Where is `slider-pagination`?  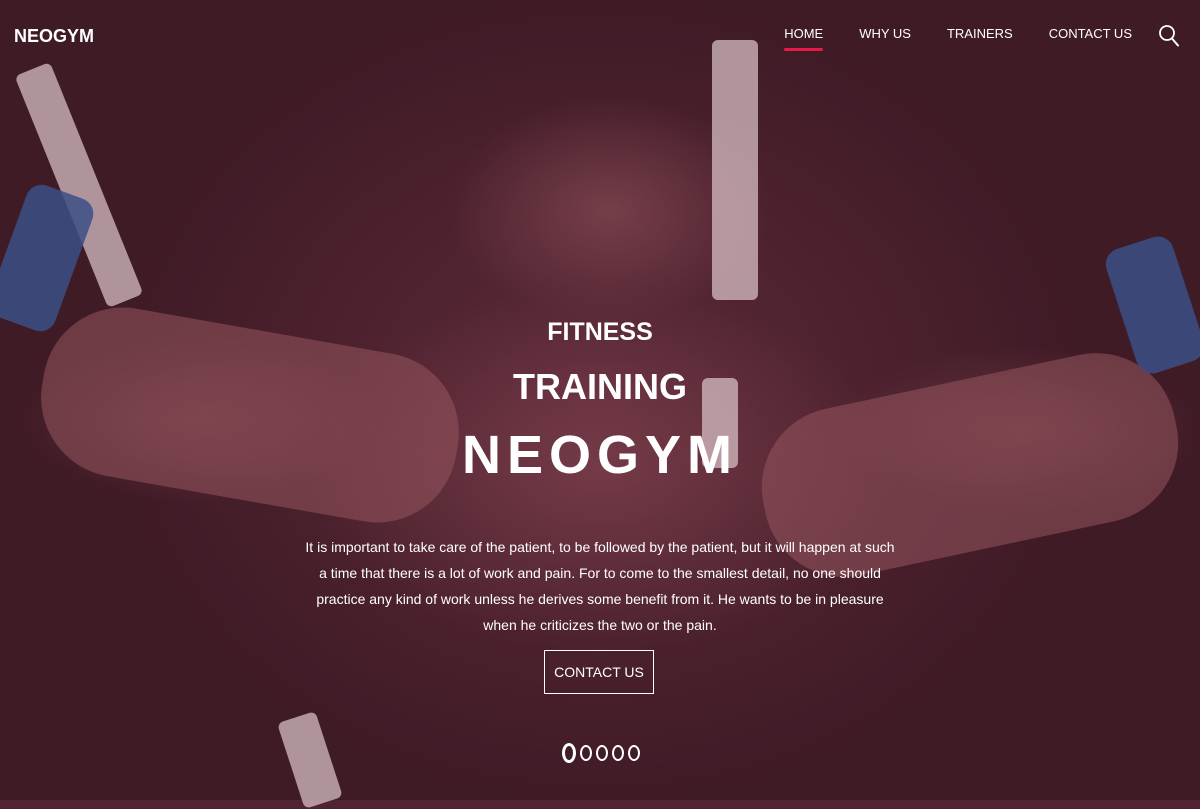
slider-pagination is located at coordinates (601, 753).